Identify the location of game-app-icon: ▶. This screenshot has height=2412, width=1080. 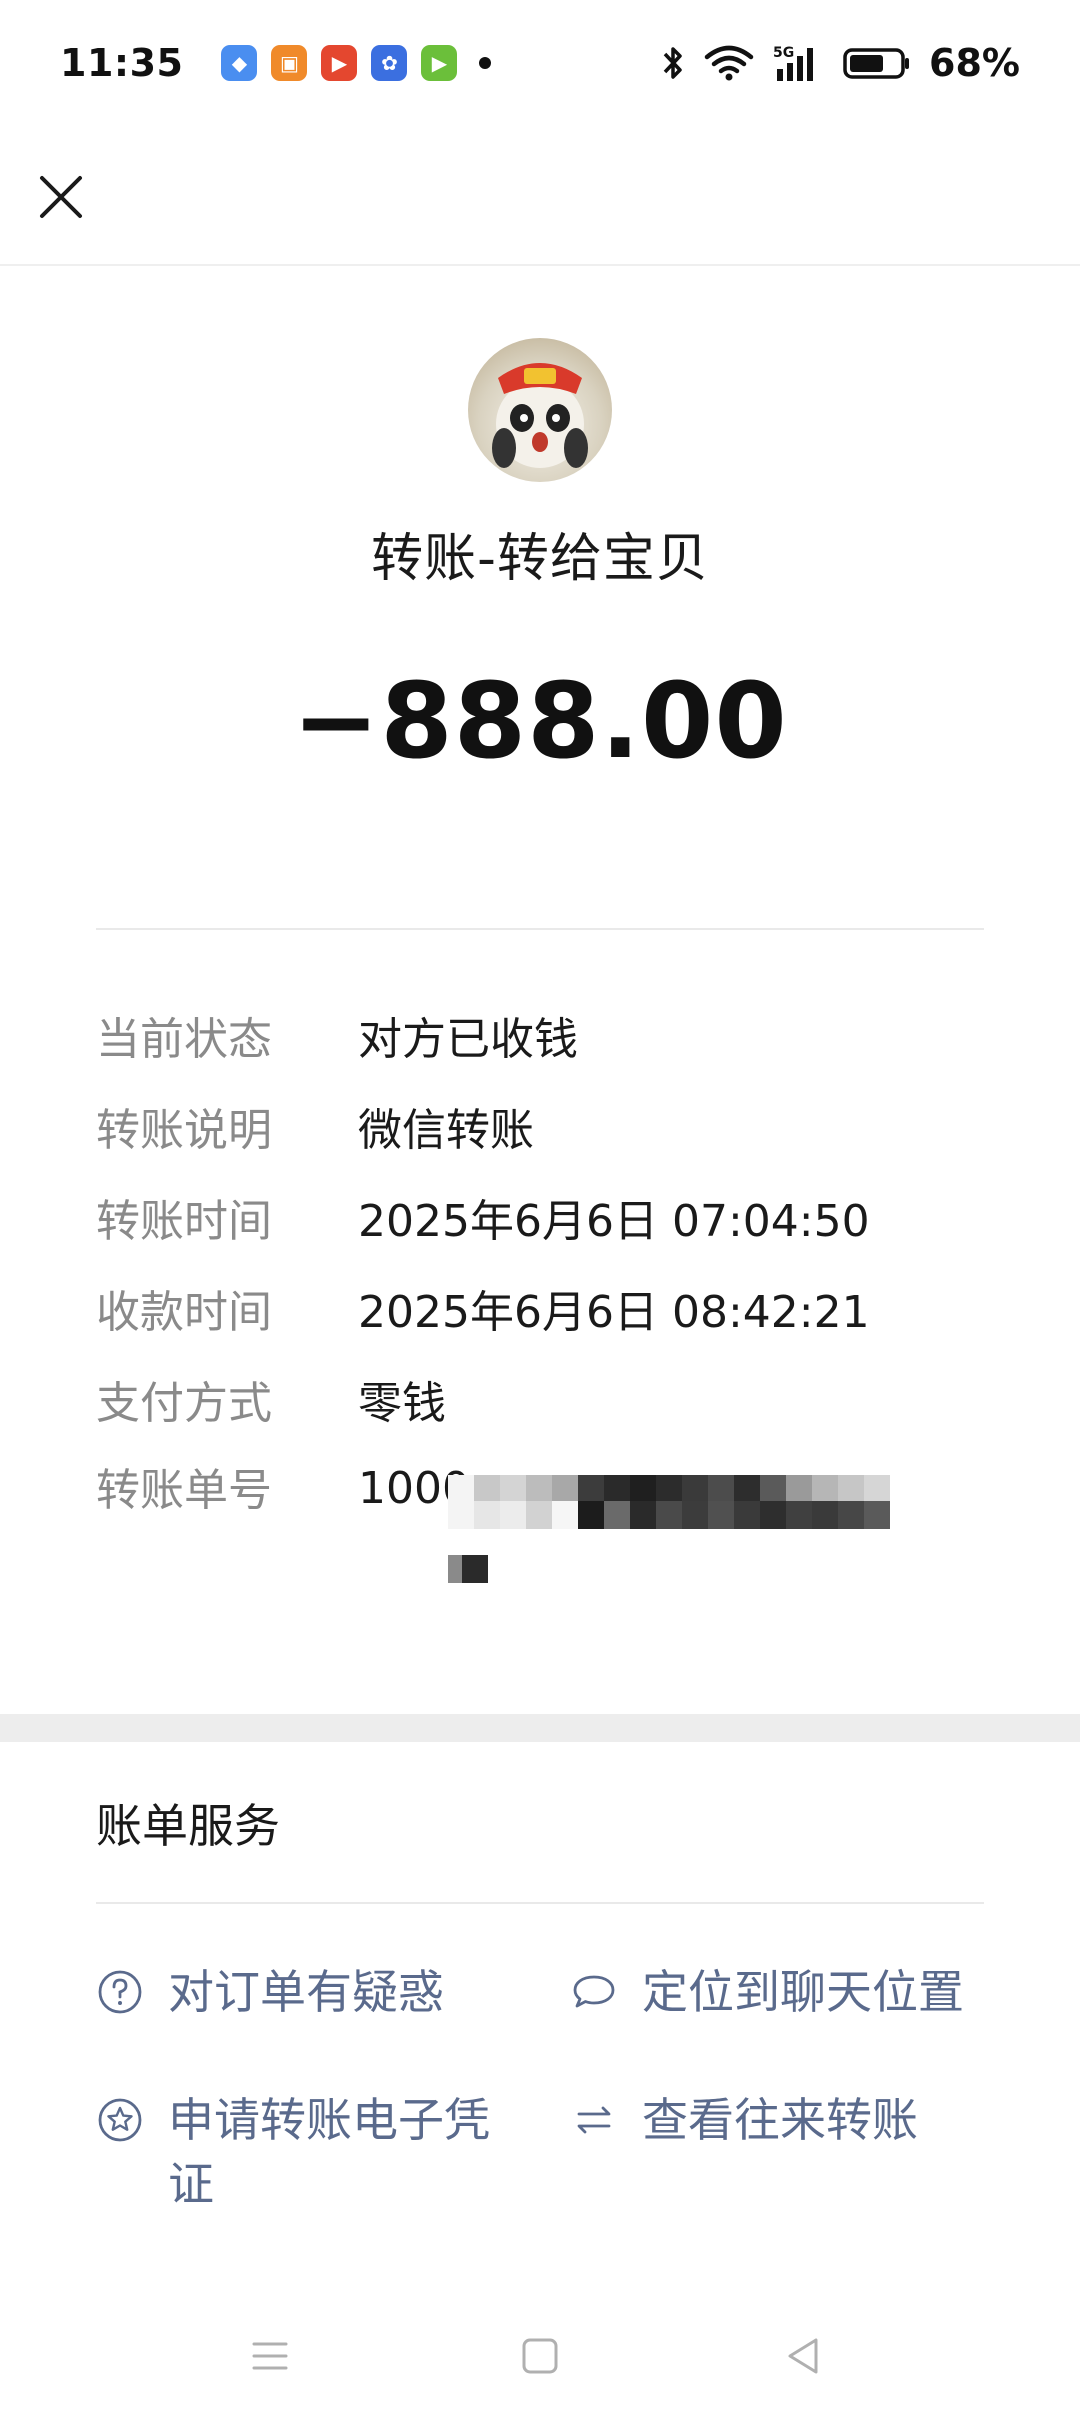
(439, 63).